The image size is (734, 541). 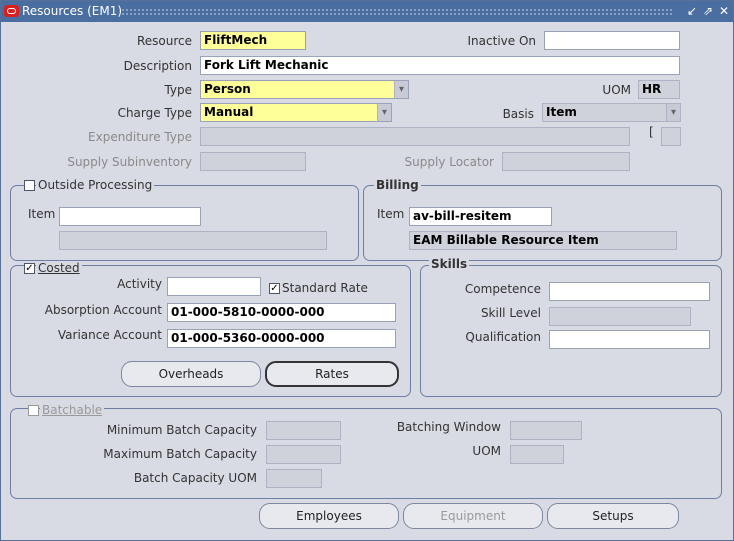 What do you see at coordinates (724, 11) in the screenshot?
I see `close-icon: ✕` at bounding box center [724, 11].